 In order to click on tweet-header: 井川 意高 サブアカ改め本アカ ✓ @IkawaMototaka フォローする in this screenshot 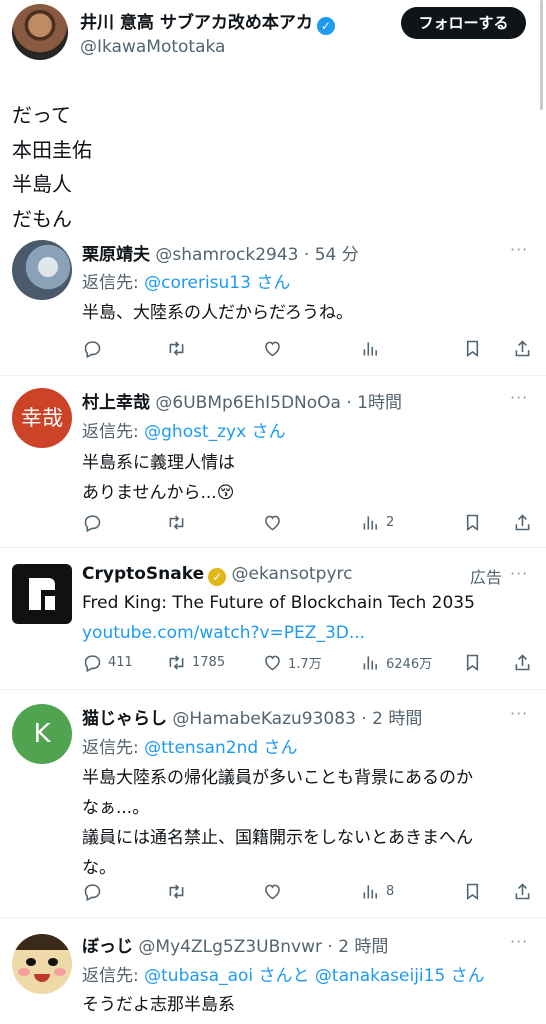, I will do `click(273, 35)`.